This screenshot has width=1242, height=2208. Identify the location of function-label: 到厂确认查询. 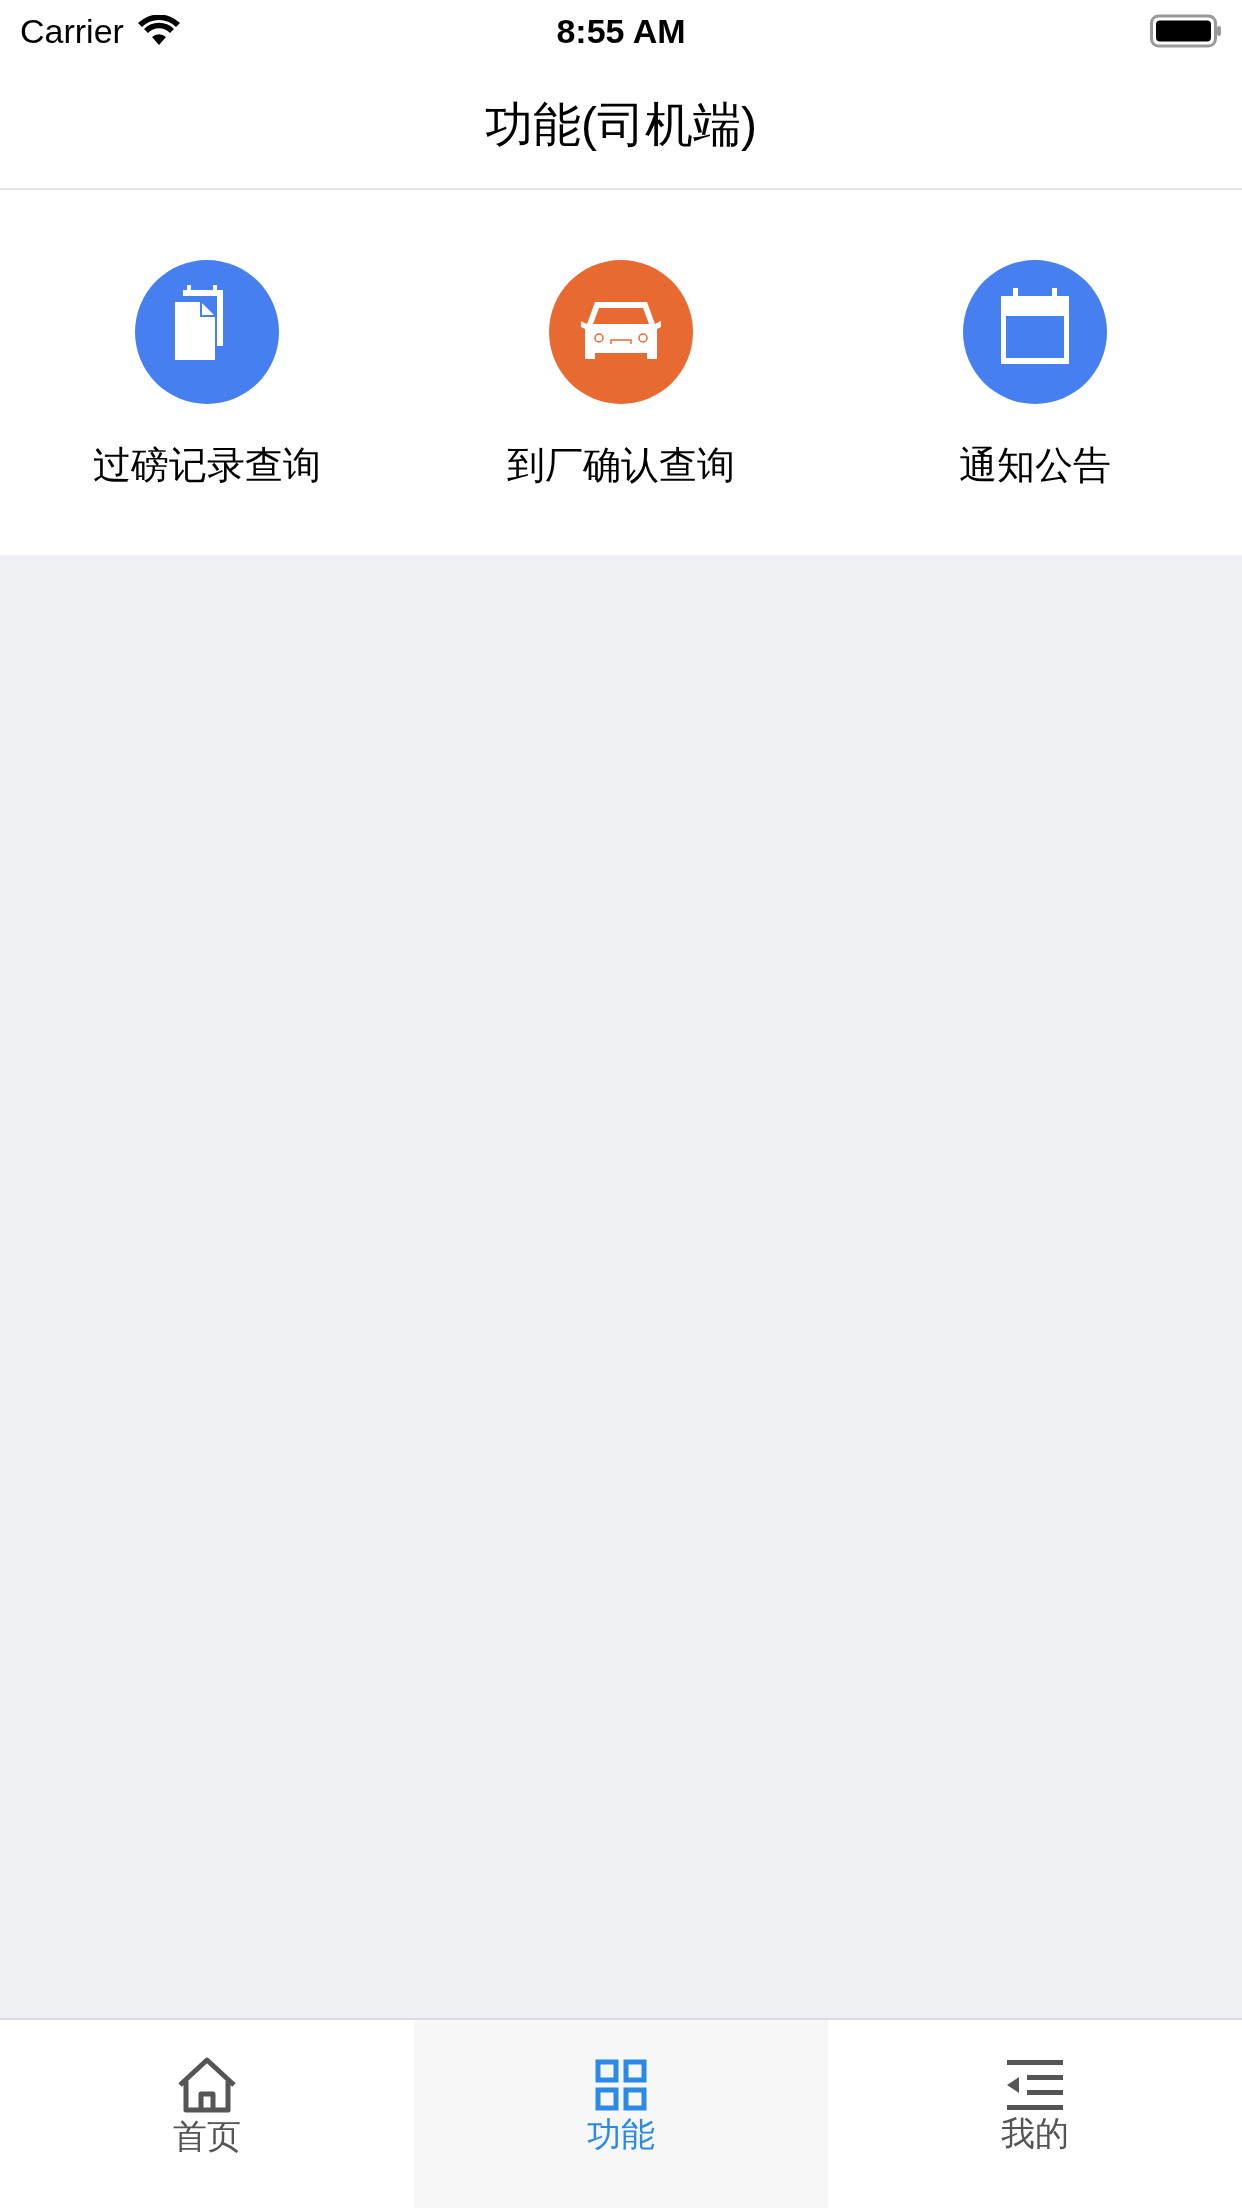
(621, 465).